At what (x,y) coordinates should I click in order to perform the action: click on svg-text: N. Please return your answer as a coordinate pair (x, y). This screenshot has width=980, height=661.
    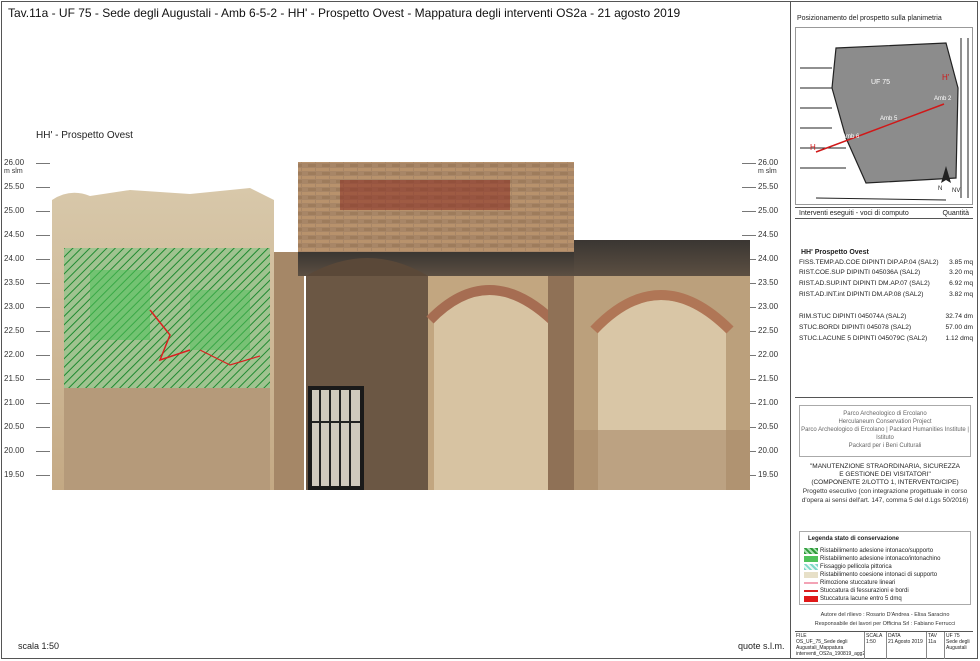
    Looking at the image, I should click on (940, 189).